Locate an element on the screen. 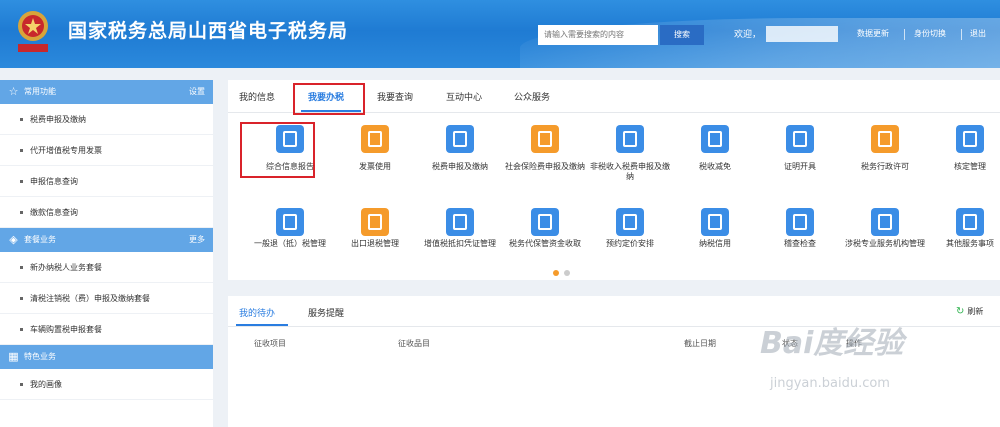 The width and height of the screenshot is (1000, 427). layers-icon: ◈ is located at coordinates (13, 239).